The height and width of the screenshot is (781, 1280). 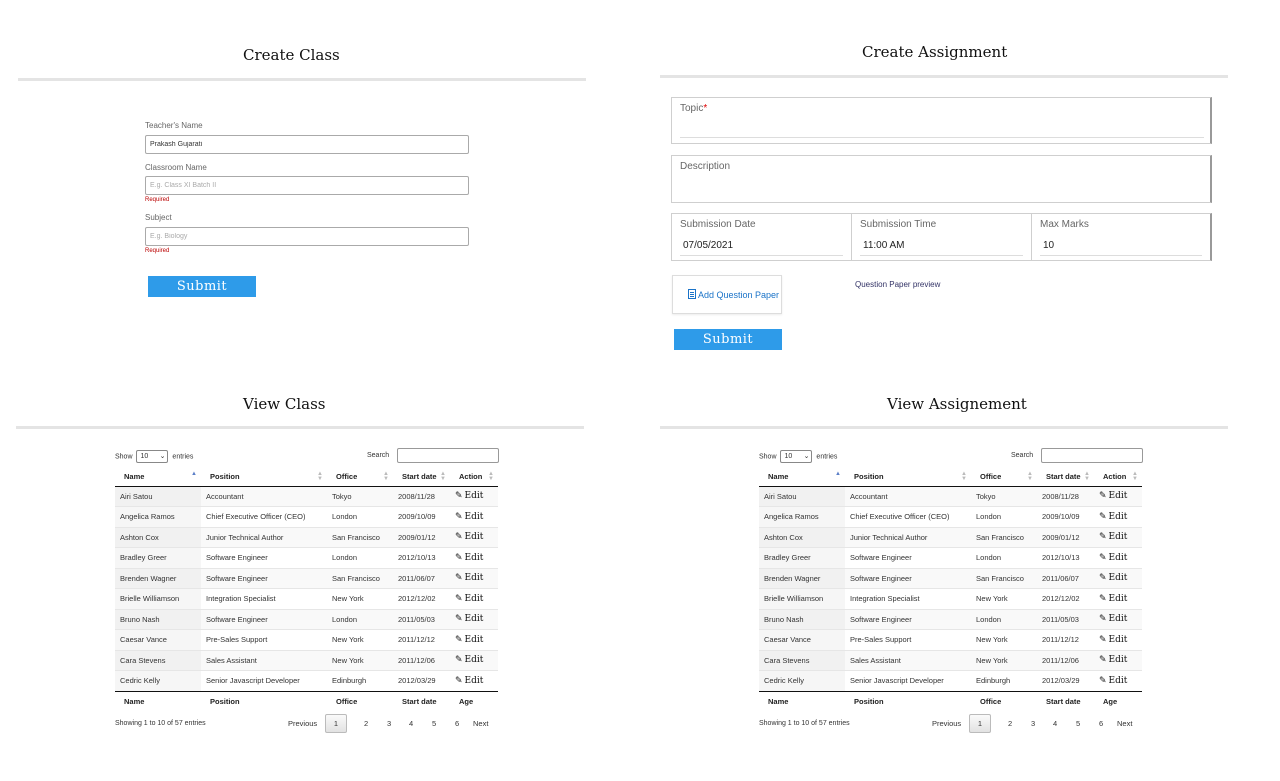 What do you see at coordinates (421, 557) in the screenshot?
I see `table-cell: 2012/10/13` at bounding box center [421, 557].